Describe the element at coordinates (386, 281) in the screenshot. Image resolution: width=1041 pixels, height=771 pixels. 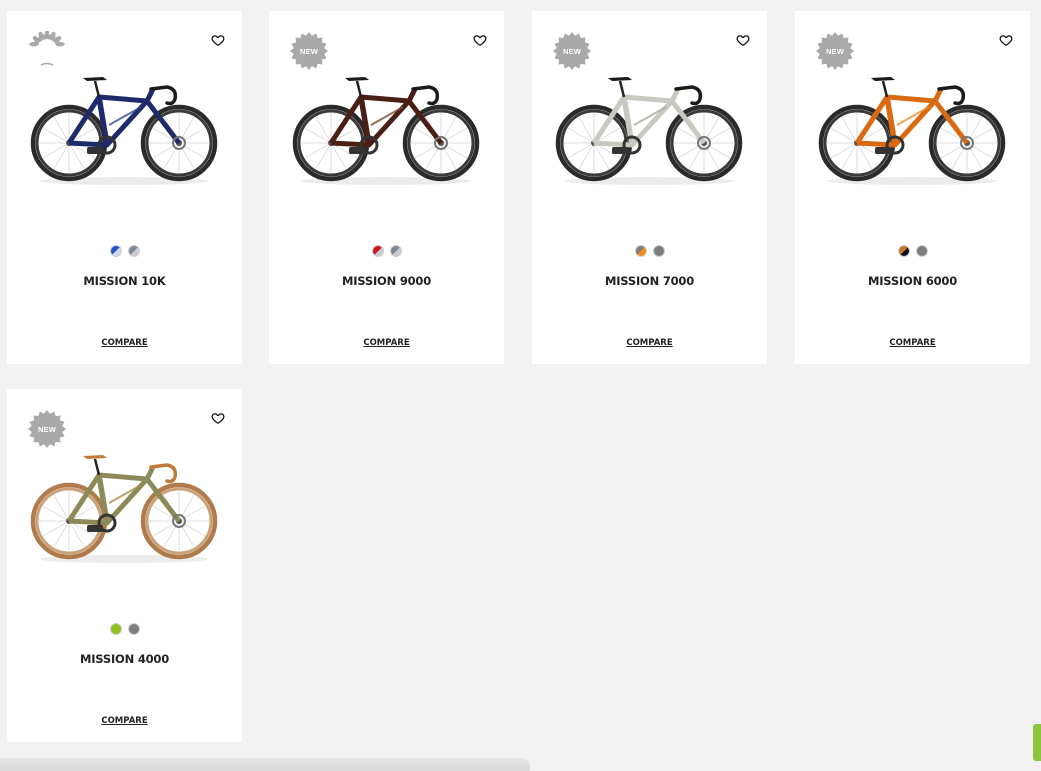
I see `product-name: MISSION 9000` at that location.